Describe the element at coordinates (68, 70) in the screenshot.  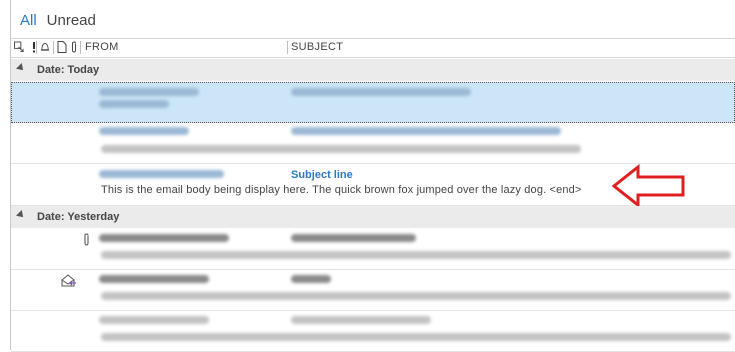
I see `group-label: Date: Today` at that location.